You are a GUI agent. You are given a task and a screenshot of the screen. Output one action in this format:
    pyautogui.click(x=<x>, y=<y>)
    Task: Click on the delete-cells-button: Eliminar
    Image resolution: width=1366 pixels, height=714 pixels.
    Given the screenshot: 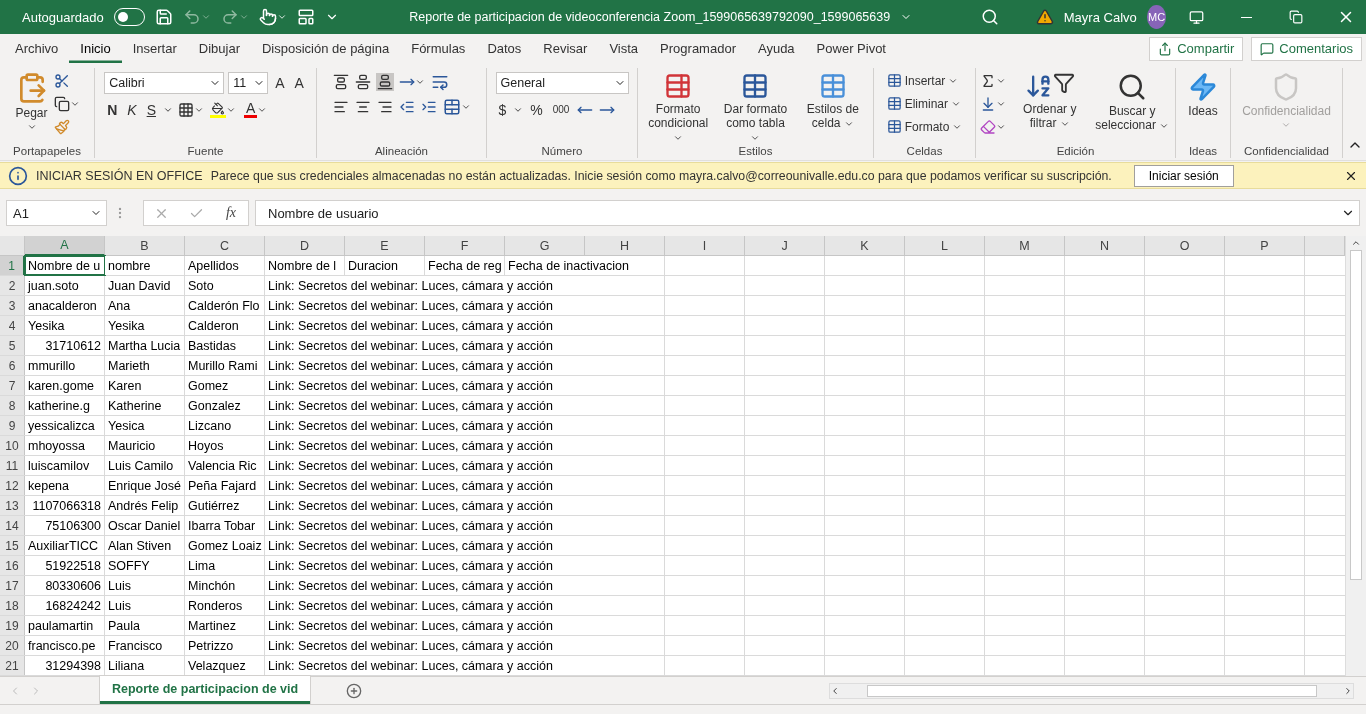 What is the action you would take?
    pyautogui.click(x=923, y=103)
    